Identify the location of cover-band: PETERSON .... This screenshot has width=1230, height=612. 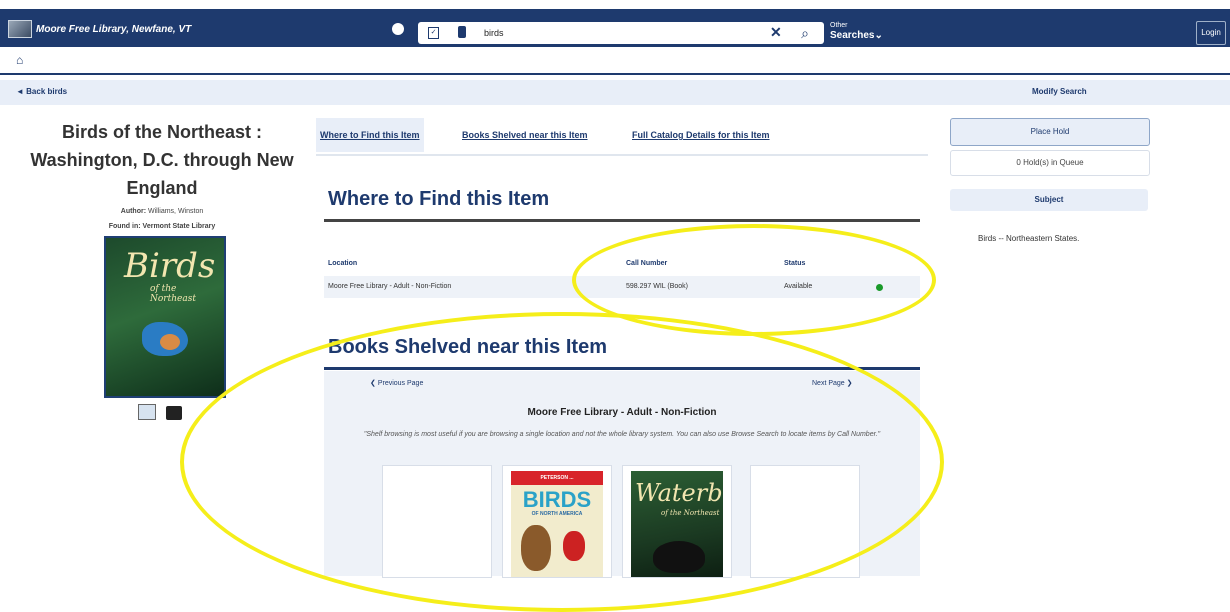
(557, 478).